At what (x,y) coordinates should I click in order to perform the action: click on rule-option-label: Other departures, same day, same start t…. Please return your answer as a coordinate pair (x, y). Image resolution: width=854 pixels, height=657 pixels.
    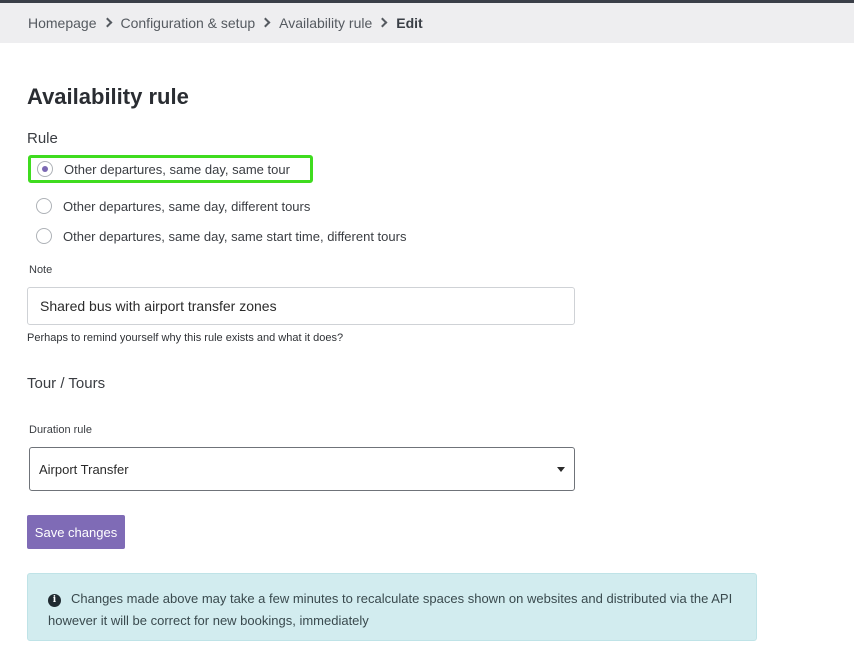
    Looking at the image, I should click on (235, 236).